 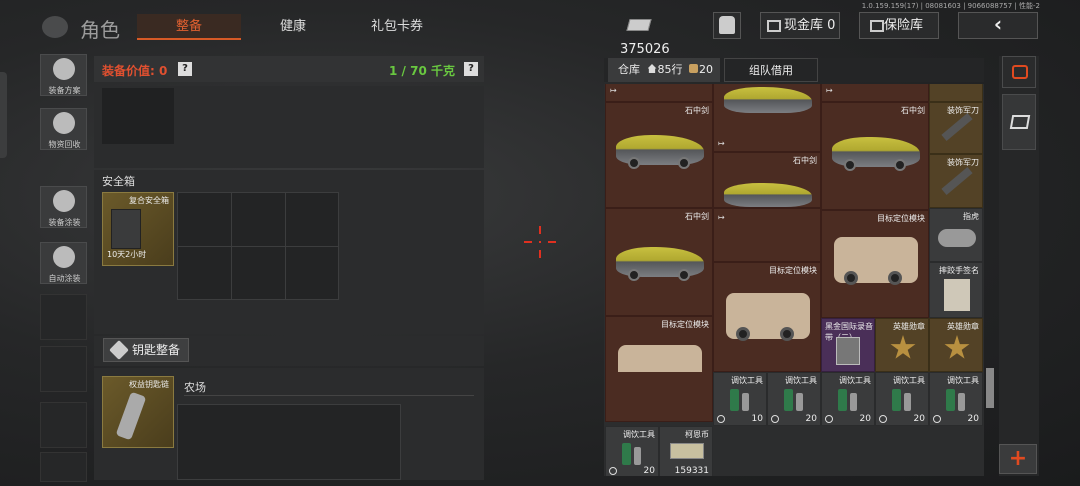 What do you see at coordinates (289, 442) in the screenshot?
I see `key-grid` at bounding box center [289, 442].